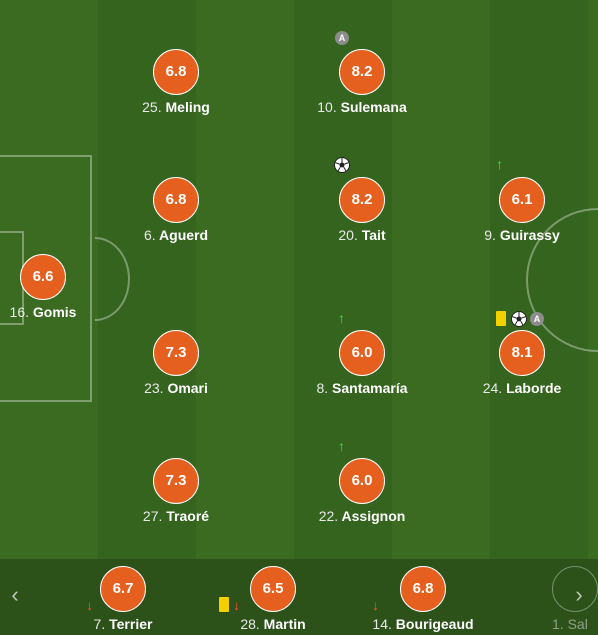 Image resolution: width=598 pixels, height=635 pixels. What do you see at coordinates (123, 589) in the screenshot?
I see `rating-badge: 6.7` at bounding box center [123, 589].